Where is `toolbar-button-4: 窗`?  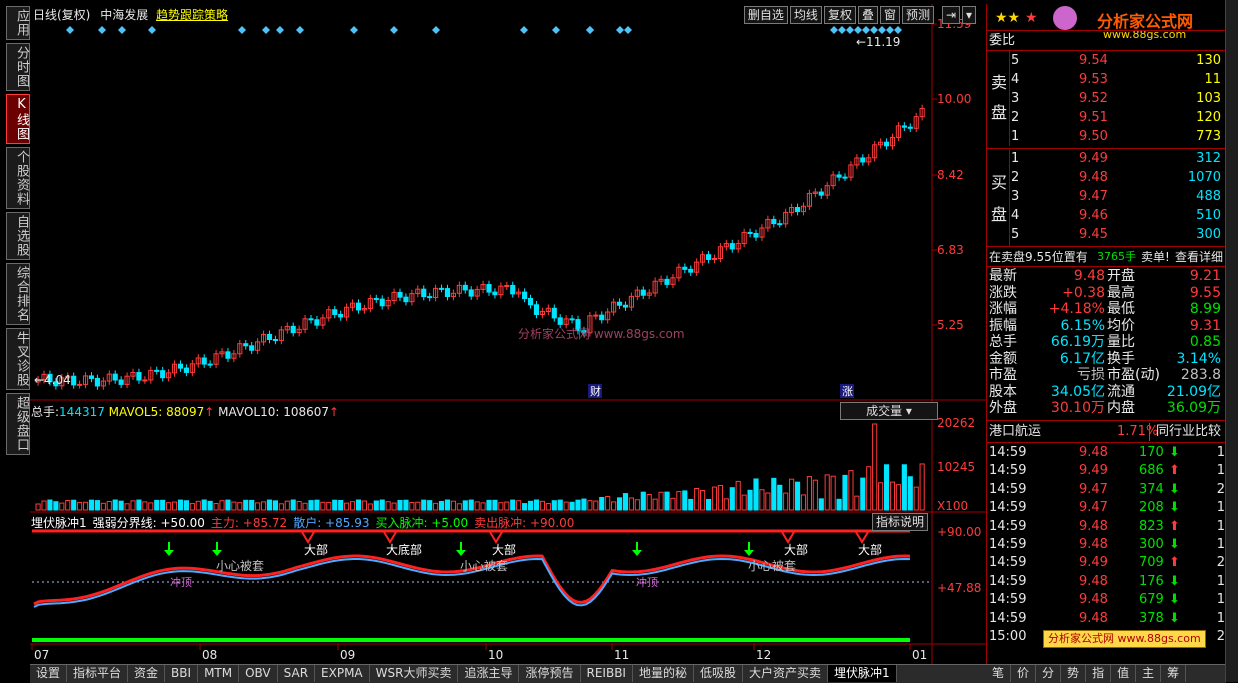
toolbar-button-4: 窗 is located at coordinates (889, 15).